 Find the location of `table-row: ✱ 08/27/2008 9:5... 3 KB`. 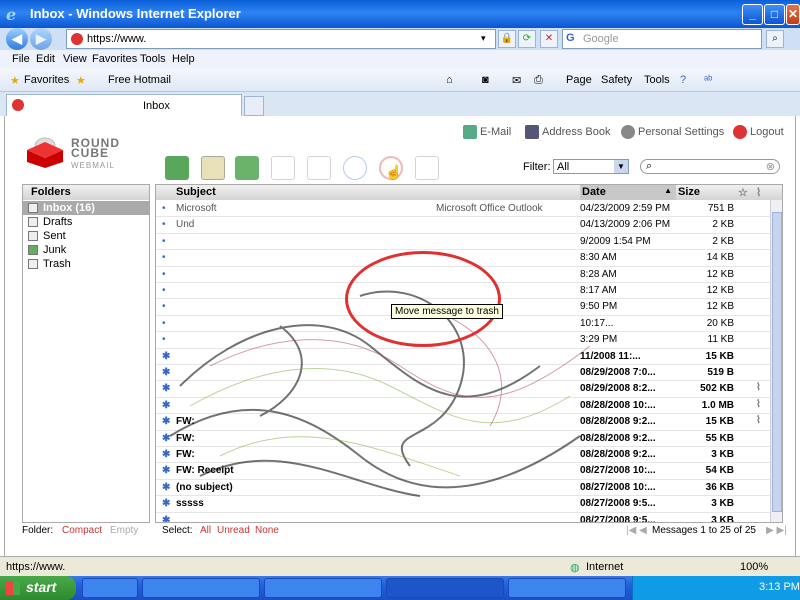

table-row: ✱ 08/27/2008 9:5... 3 KB is located at coordinates (463, 518).